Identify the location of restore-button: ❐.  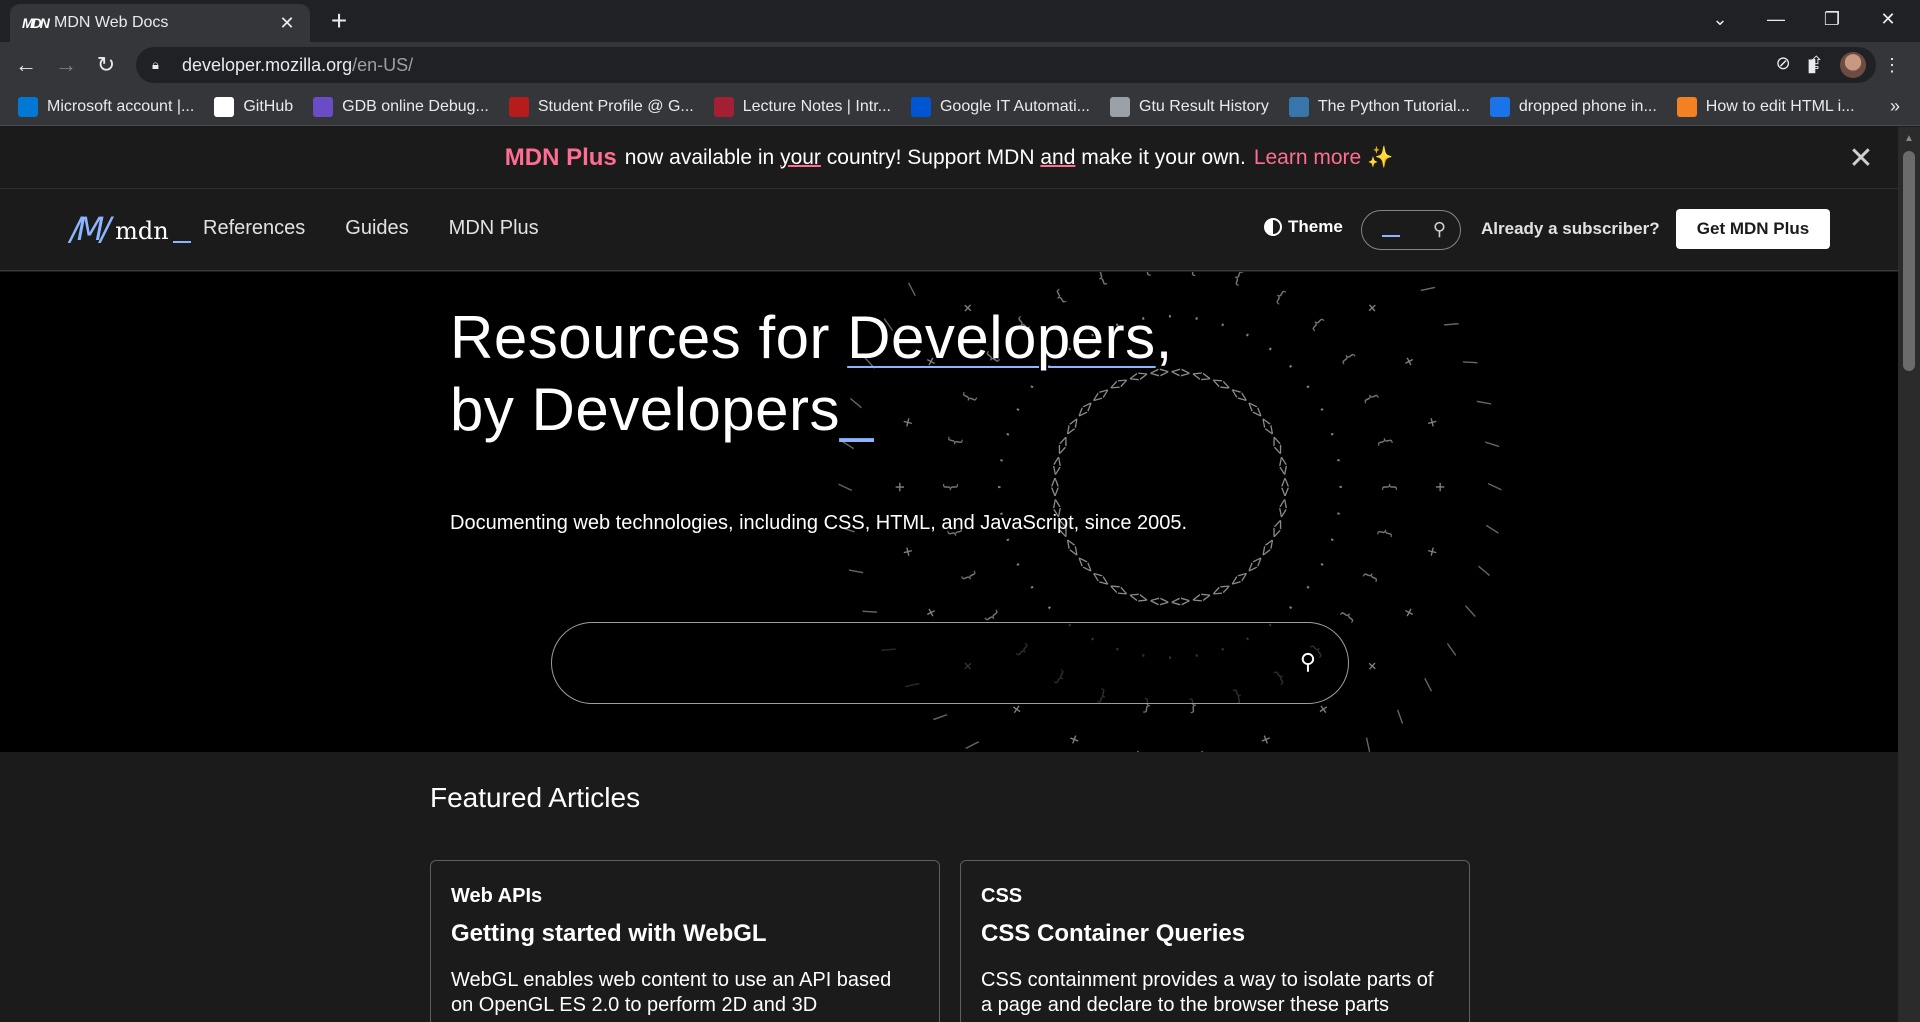
(1832, 19).